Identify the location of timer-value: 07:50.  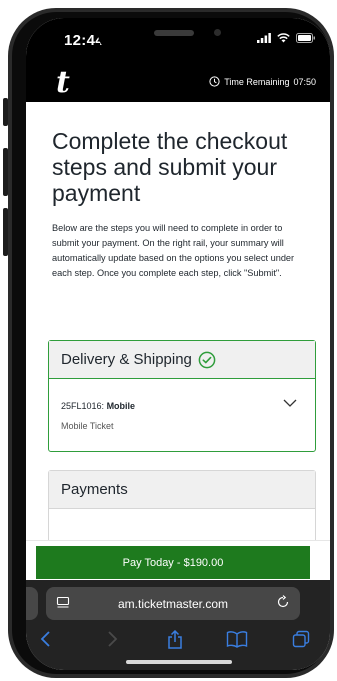
(304, 81).